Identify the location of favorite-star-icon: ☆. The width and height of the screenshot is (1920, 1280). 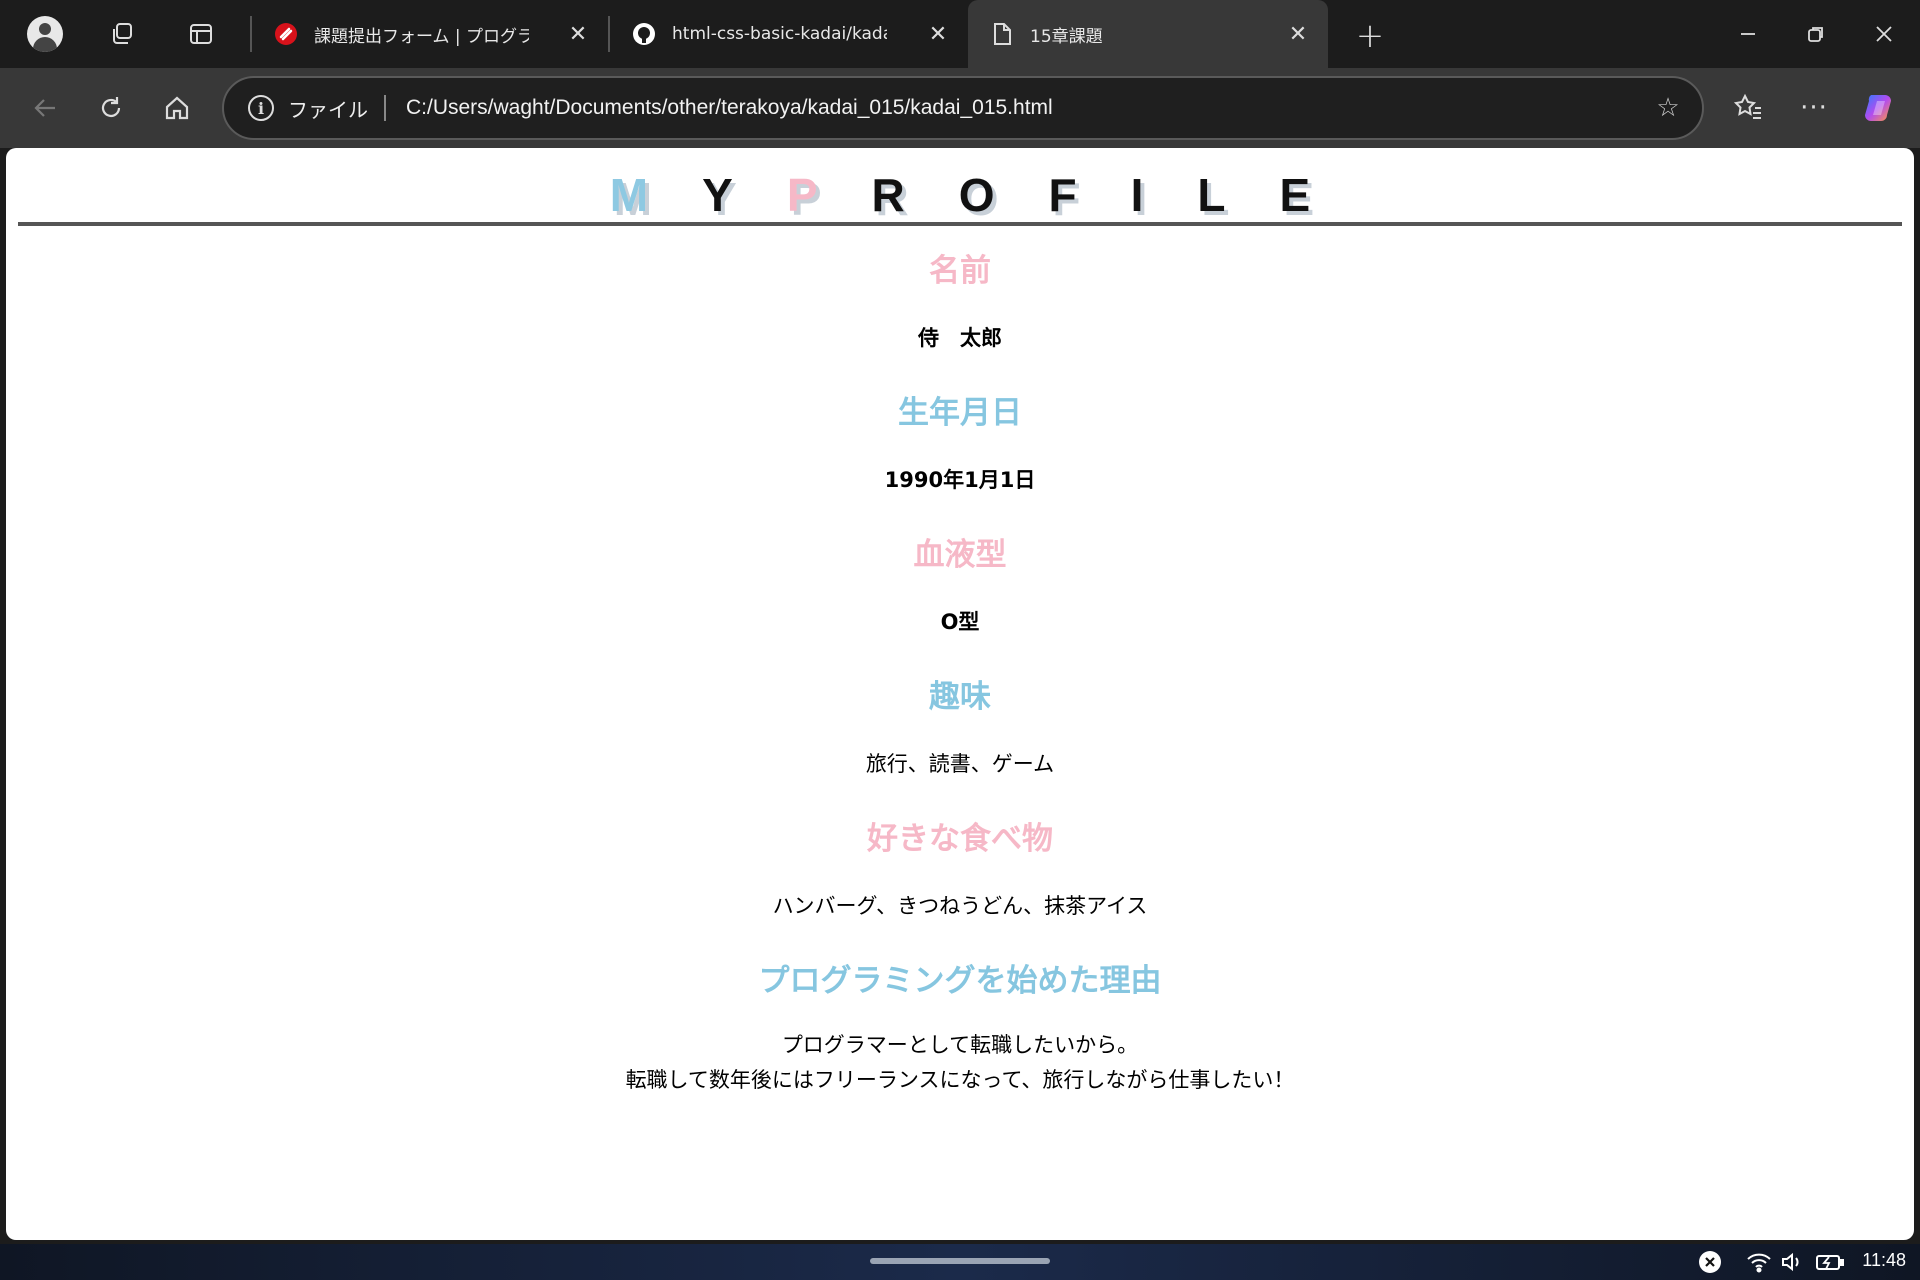
(1668, 108).